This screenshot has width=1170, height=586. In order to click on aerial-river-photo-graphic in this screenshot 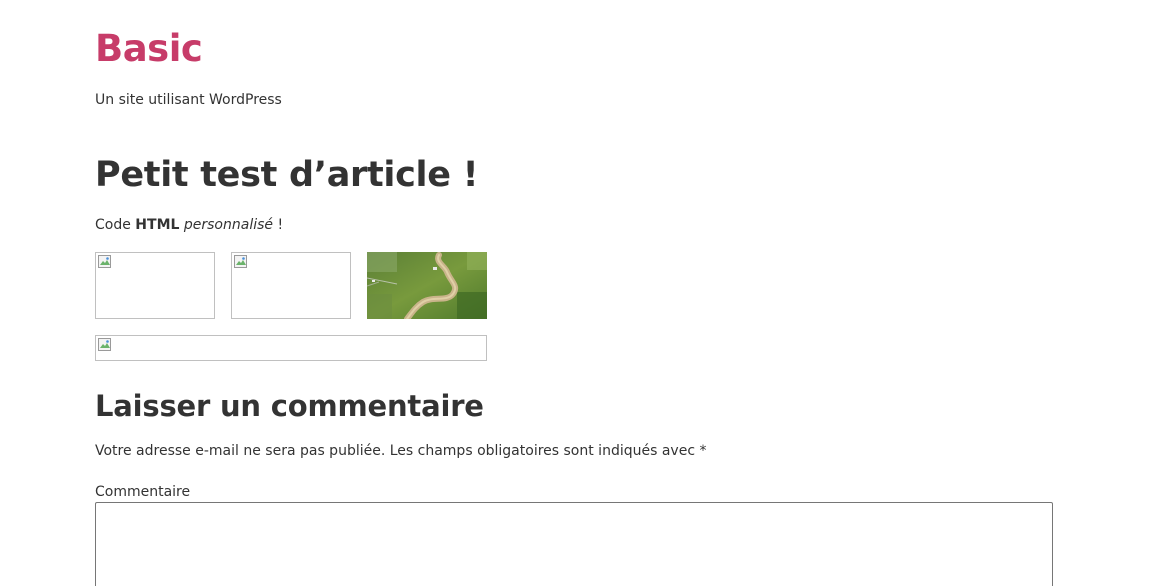, I will do `click(427, 285)`.